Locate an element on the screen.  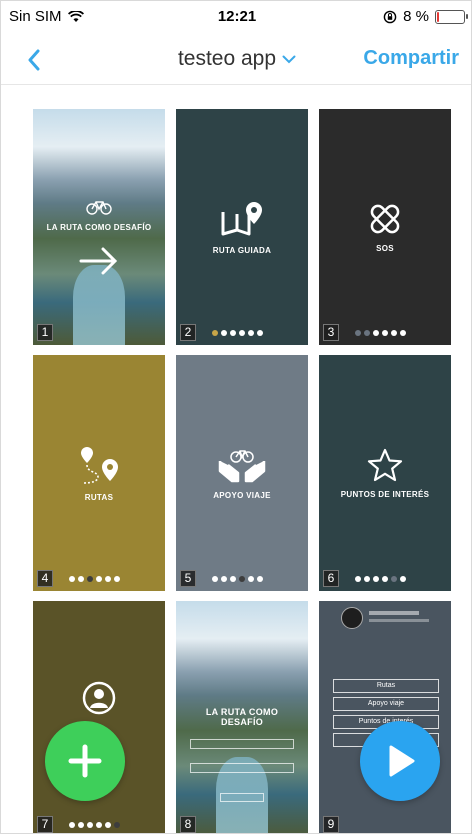
screen-card-2: RUTA GUIADA 2 is located at coordinates (242, 227).